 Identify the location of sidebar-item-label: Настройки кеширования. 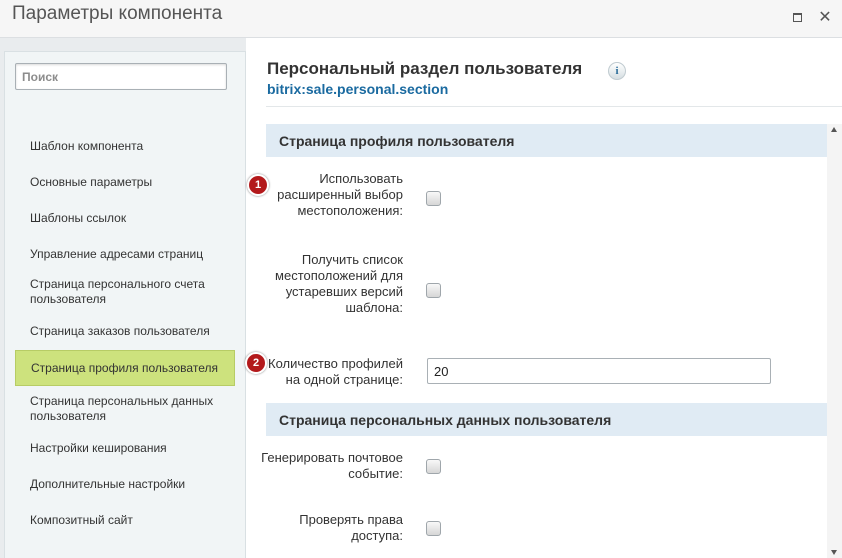
(98, 447).